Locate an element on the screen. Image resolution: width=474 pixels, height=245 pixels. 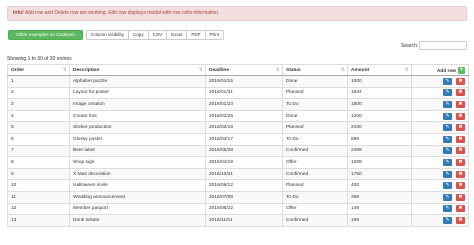
cell-amount: 1750 is located at coordinates (379, 174).